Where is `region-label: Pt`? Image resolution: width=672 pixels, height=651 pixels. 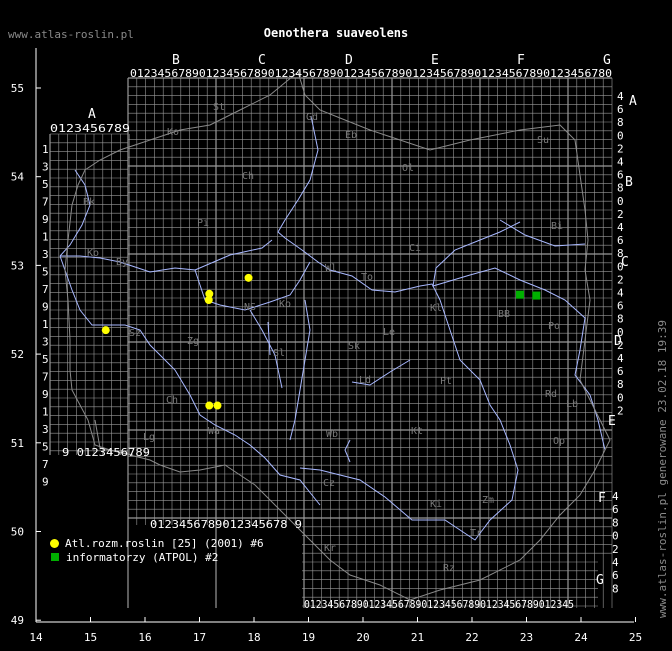
region-label: Pt is located at coordinates (446, 381).